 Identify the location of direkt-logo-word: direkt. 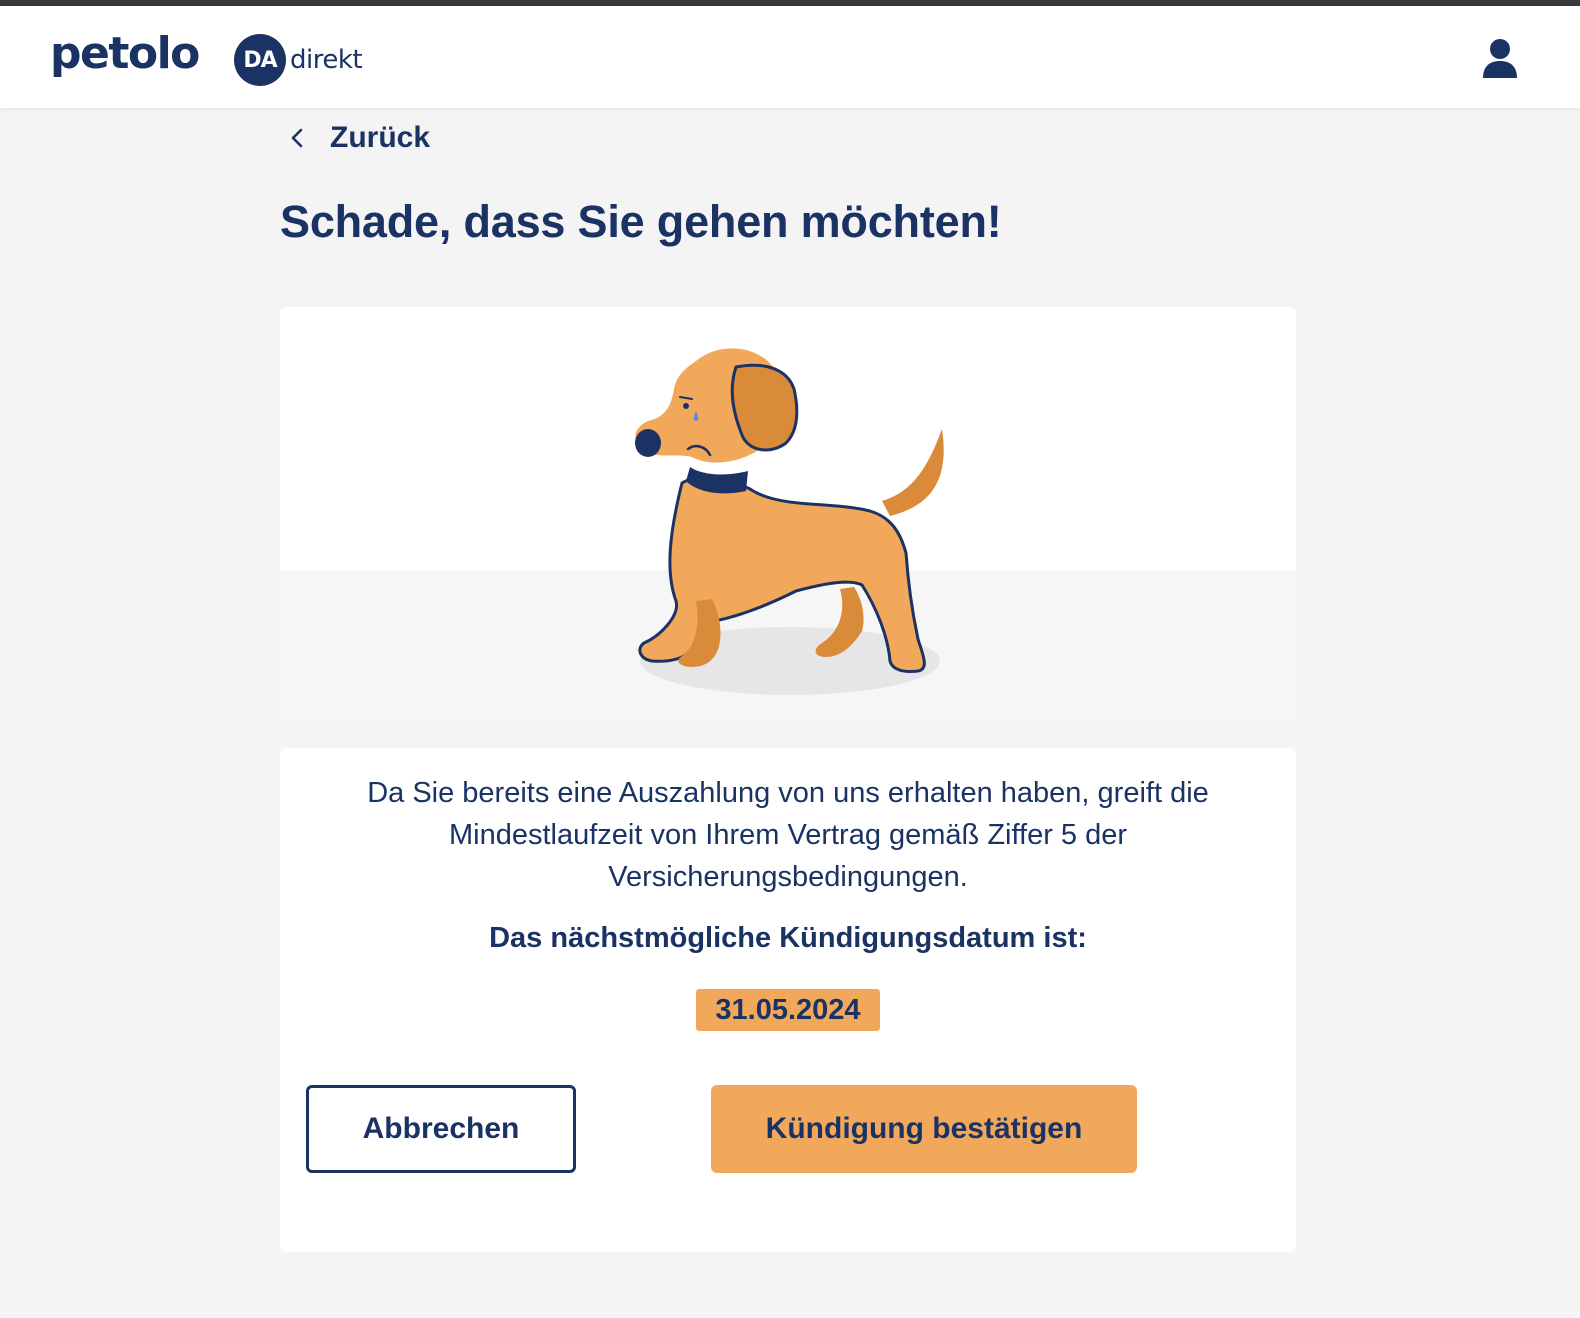
(326, 60).